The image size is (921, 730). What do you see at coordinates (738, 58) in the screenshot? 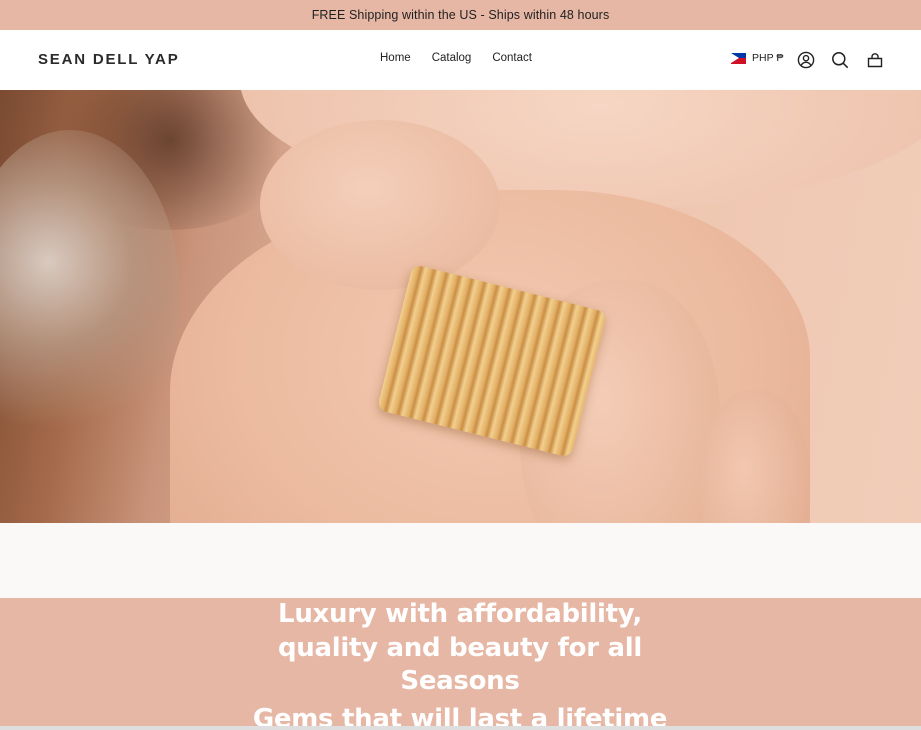
I see `philippines-flag-icon` at bounding box center [738, 58].